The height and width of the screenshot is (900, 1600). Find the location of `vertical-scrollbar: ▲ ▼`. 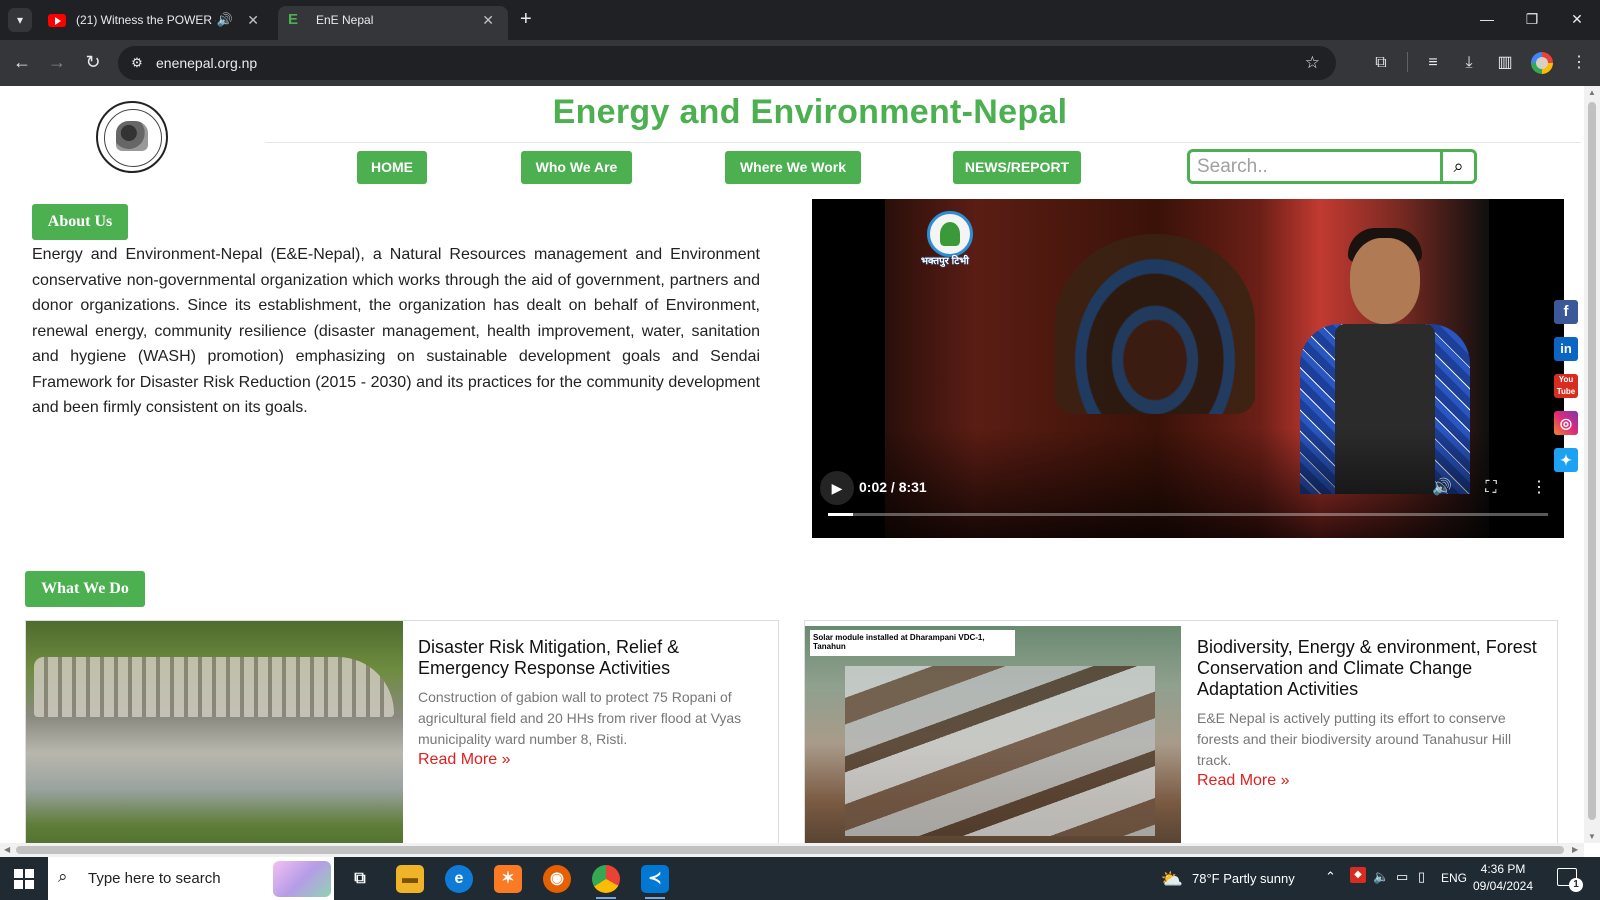

vertical-scrollbar: ▲ ▼ is located at coordinates (1592, 464).